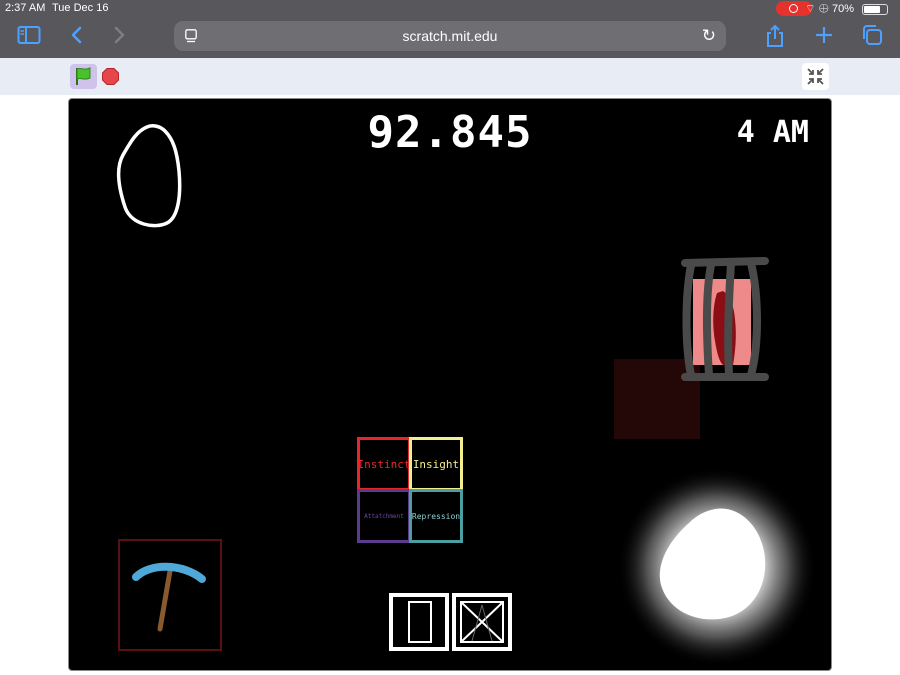  Describe the element at coordinates (709, 36) in the screenshot. I see `reload-icon: ↻` at that location.